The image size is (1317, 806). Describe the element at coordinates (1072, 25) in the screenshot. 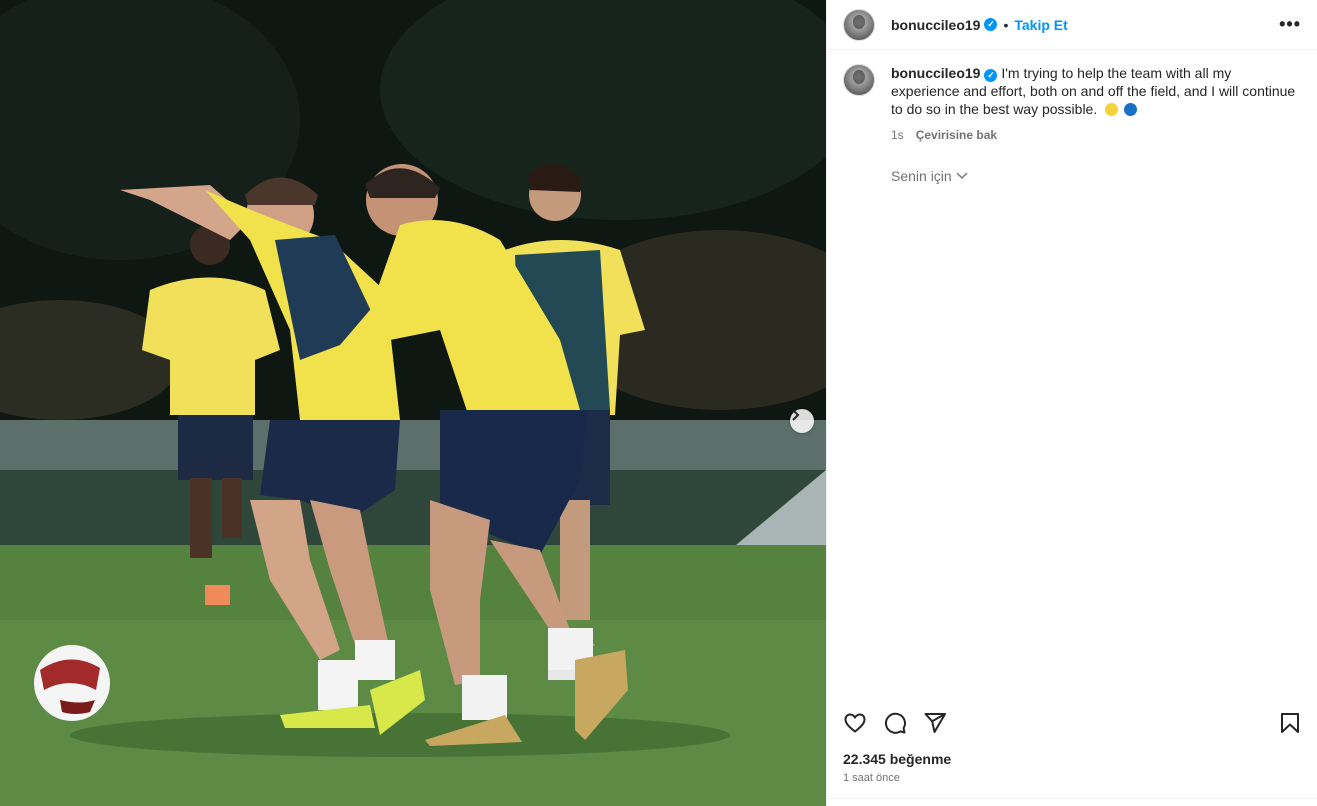

I see `post-header: bonuccileo19 ✓ • Takip Et •••` at that location.